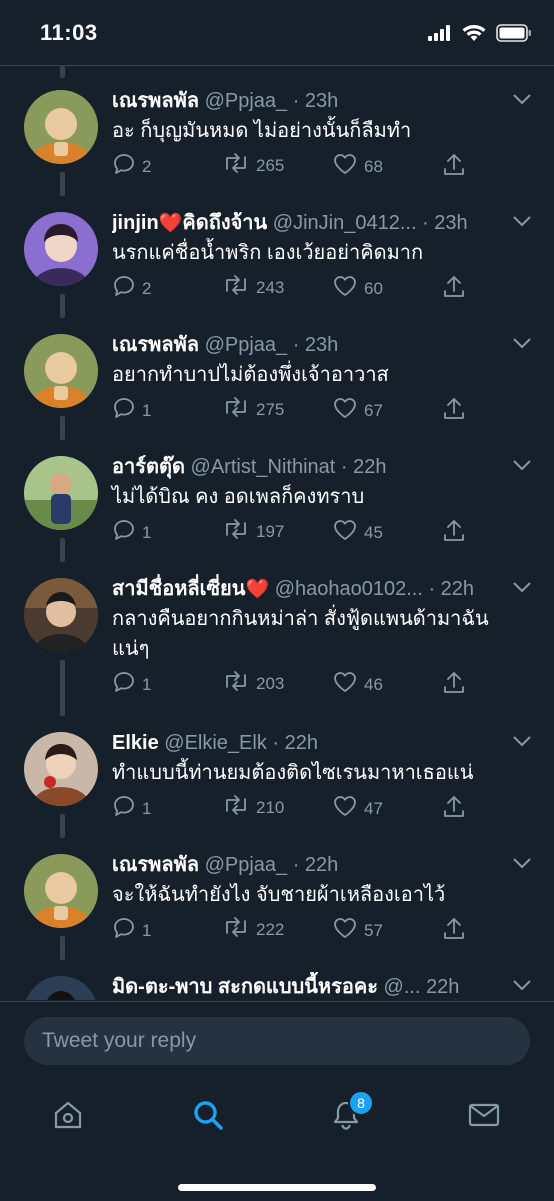  I want to click on retweet-button: 243, so click(253, 287).